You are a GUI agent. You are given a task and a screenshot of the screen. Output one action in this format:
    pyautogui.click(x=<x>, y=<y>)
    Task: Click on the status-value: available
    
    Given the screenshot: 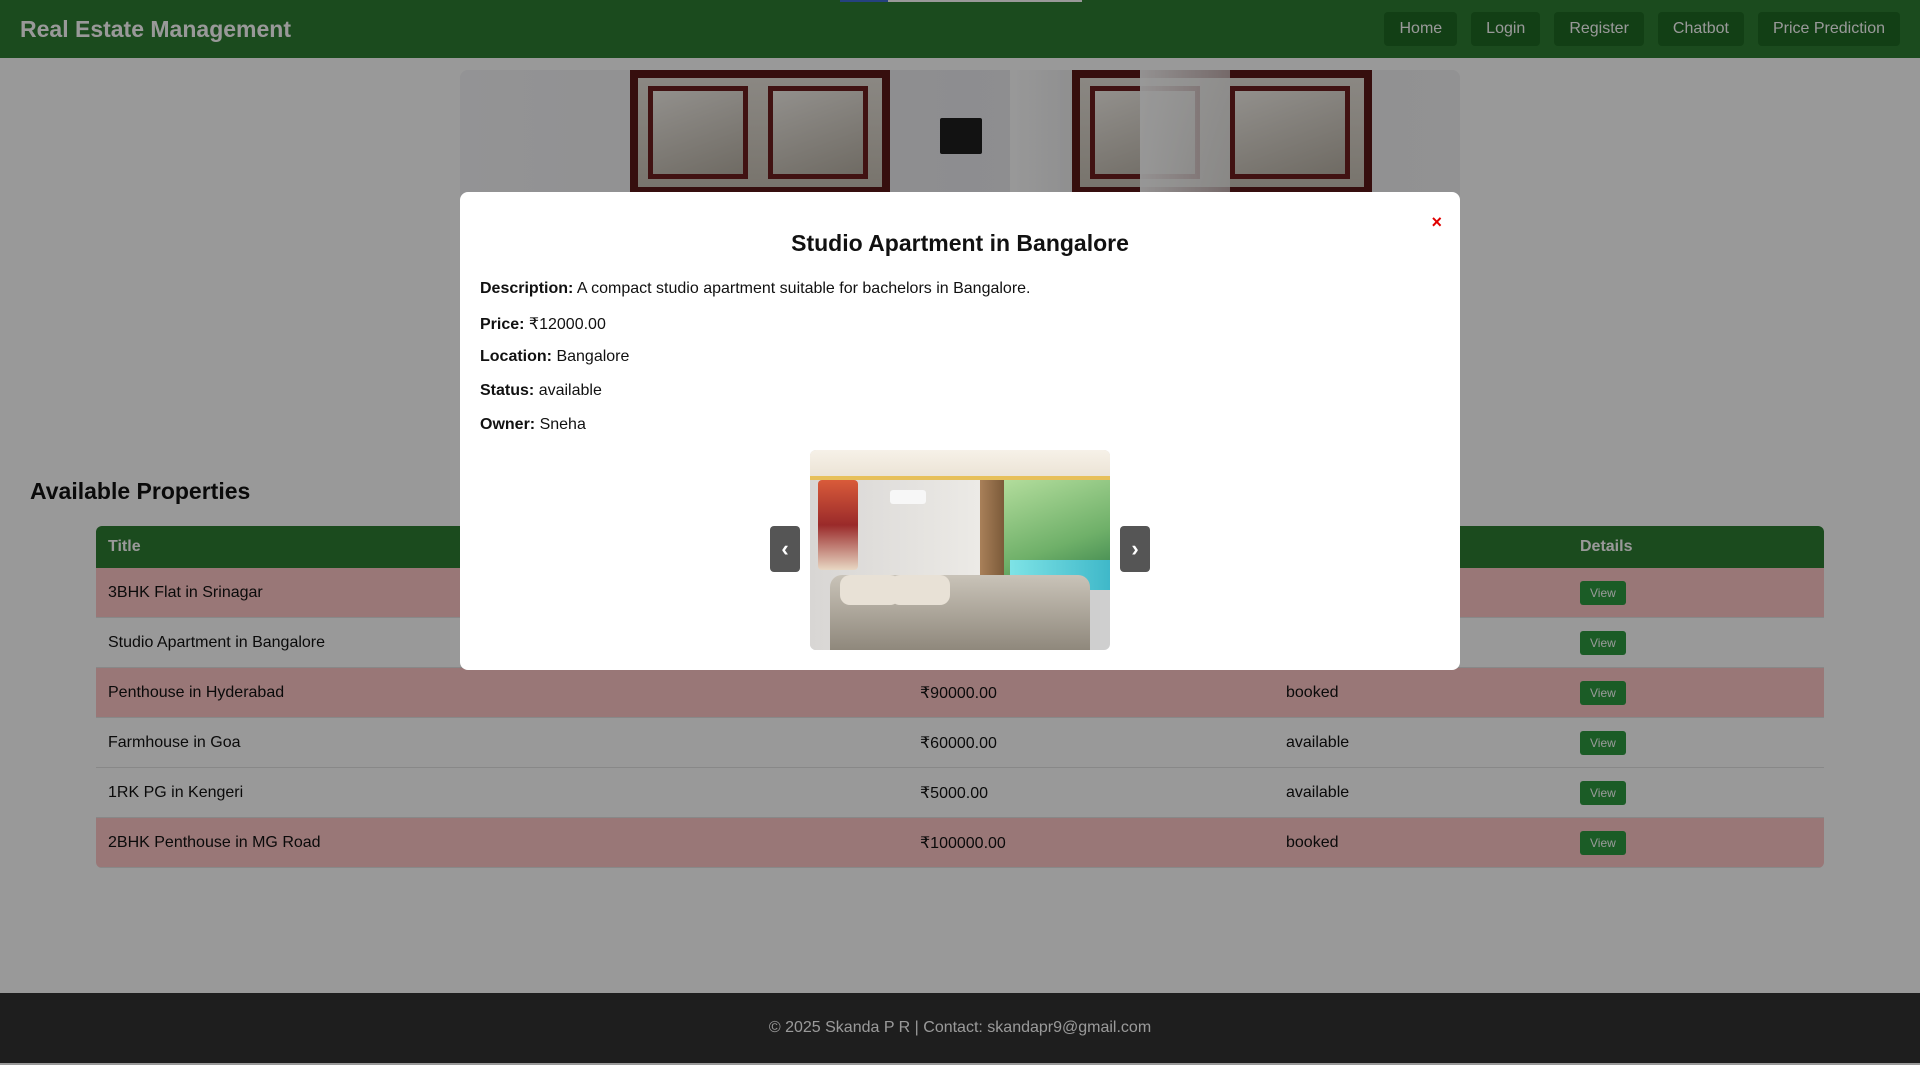 What is the action you would take?
    pyautogui.click(x=570, y=390)
    